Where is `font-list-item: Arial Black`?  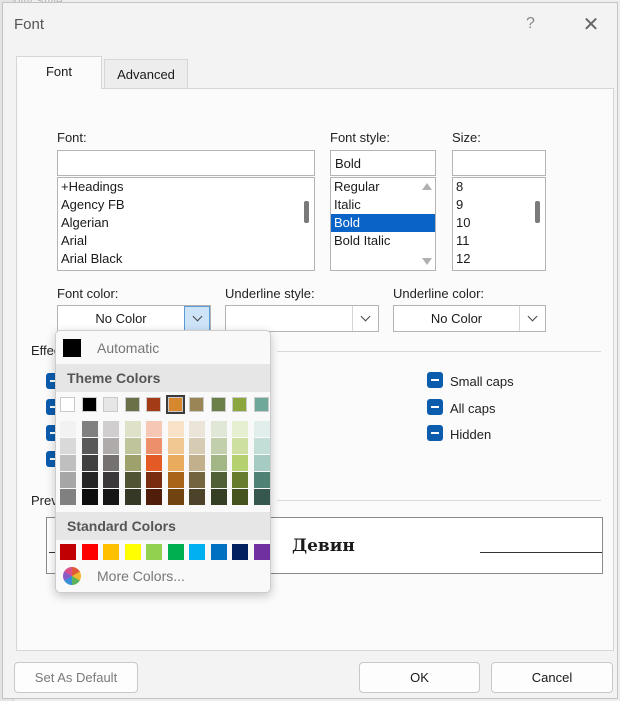 font-list-item: Arial Black is located at coordinates (186, 259).